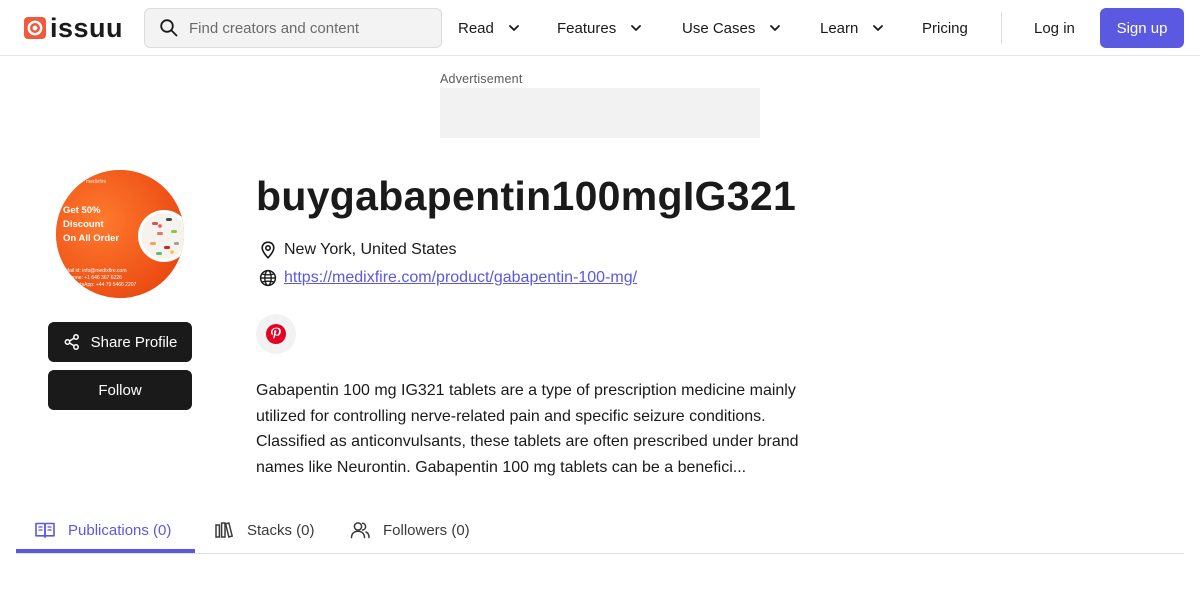  Describe the element at coordinates (476, 28) in the screenshot. I see `nav-read-label: Read` at that location.